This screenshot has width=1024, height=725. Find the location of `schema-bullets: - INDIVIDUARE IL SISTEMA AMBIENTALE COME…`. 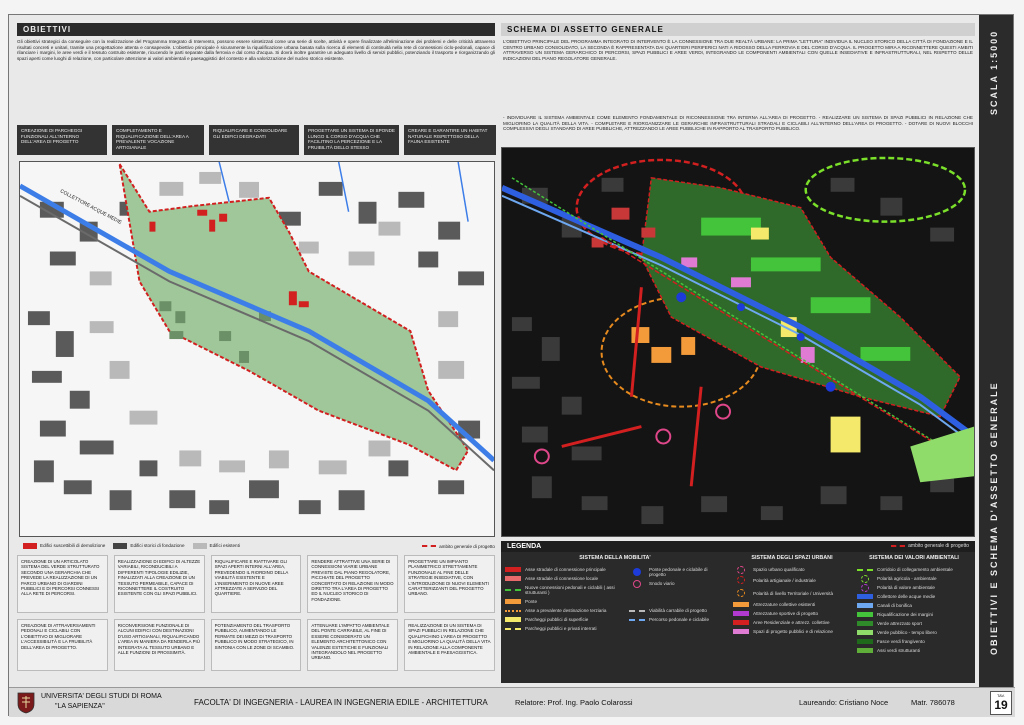

schema-bullets: - INDIVIDUARE IL SISTEMA AMBIENTALE COME… is located at coordinates (738, 123).